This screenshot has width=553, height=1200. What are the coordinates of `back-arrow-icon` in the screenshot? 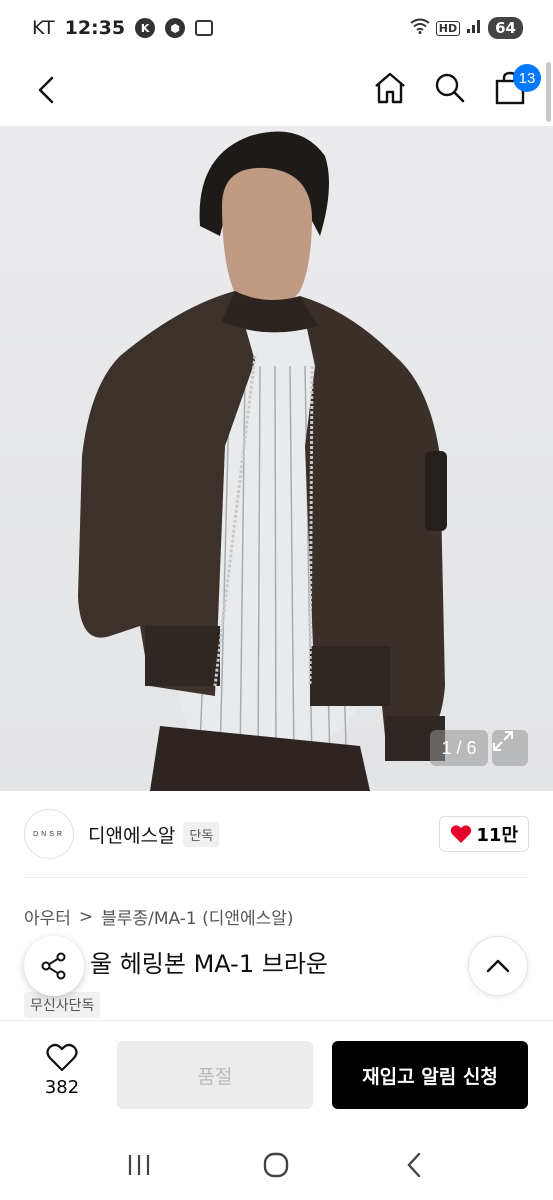 It's located at (414, 1165).